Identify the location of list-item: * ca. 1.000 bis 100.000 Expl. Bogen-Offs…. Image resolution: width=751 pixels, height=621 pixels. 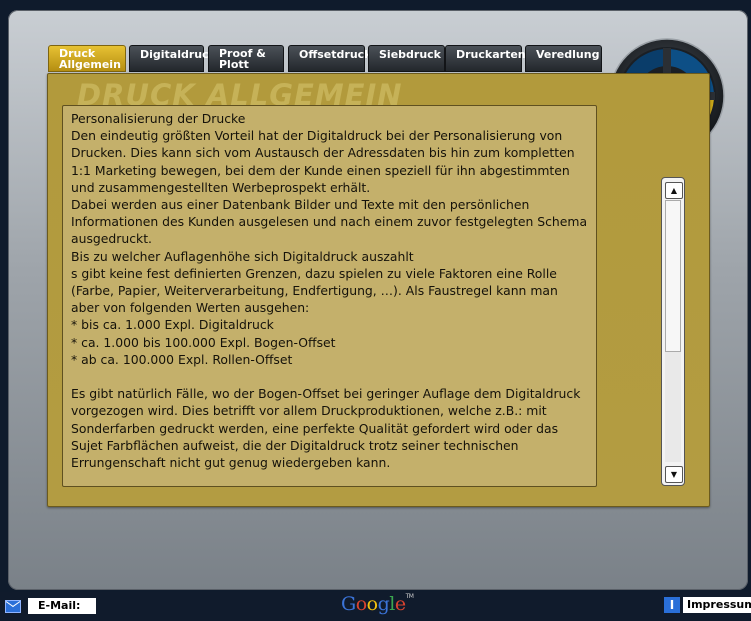
(203, 342).